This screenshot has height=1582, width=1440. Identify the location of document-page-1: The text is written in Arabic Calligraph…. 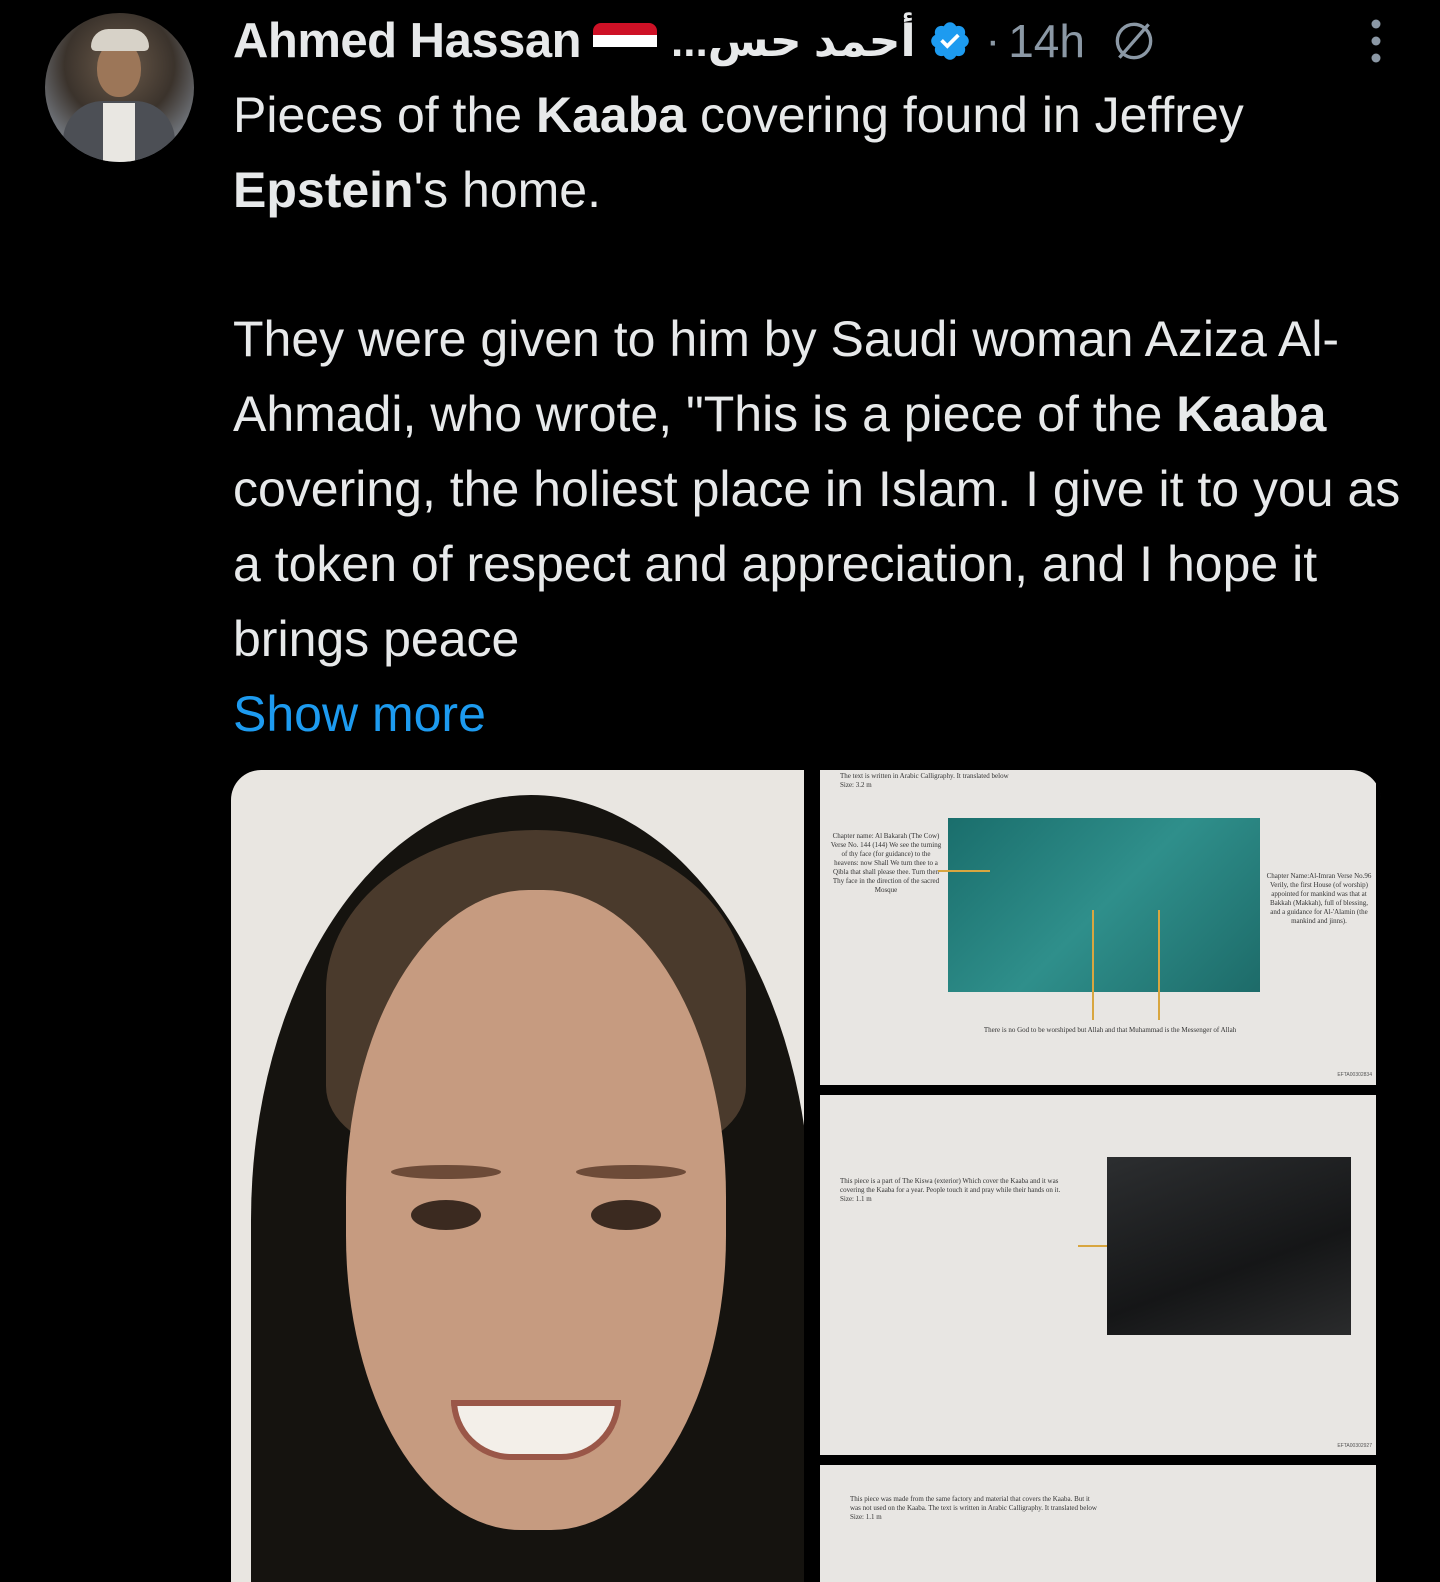
(1098, 927).